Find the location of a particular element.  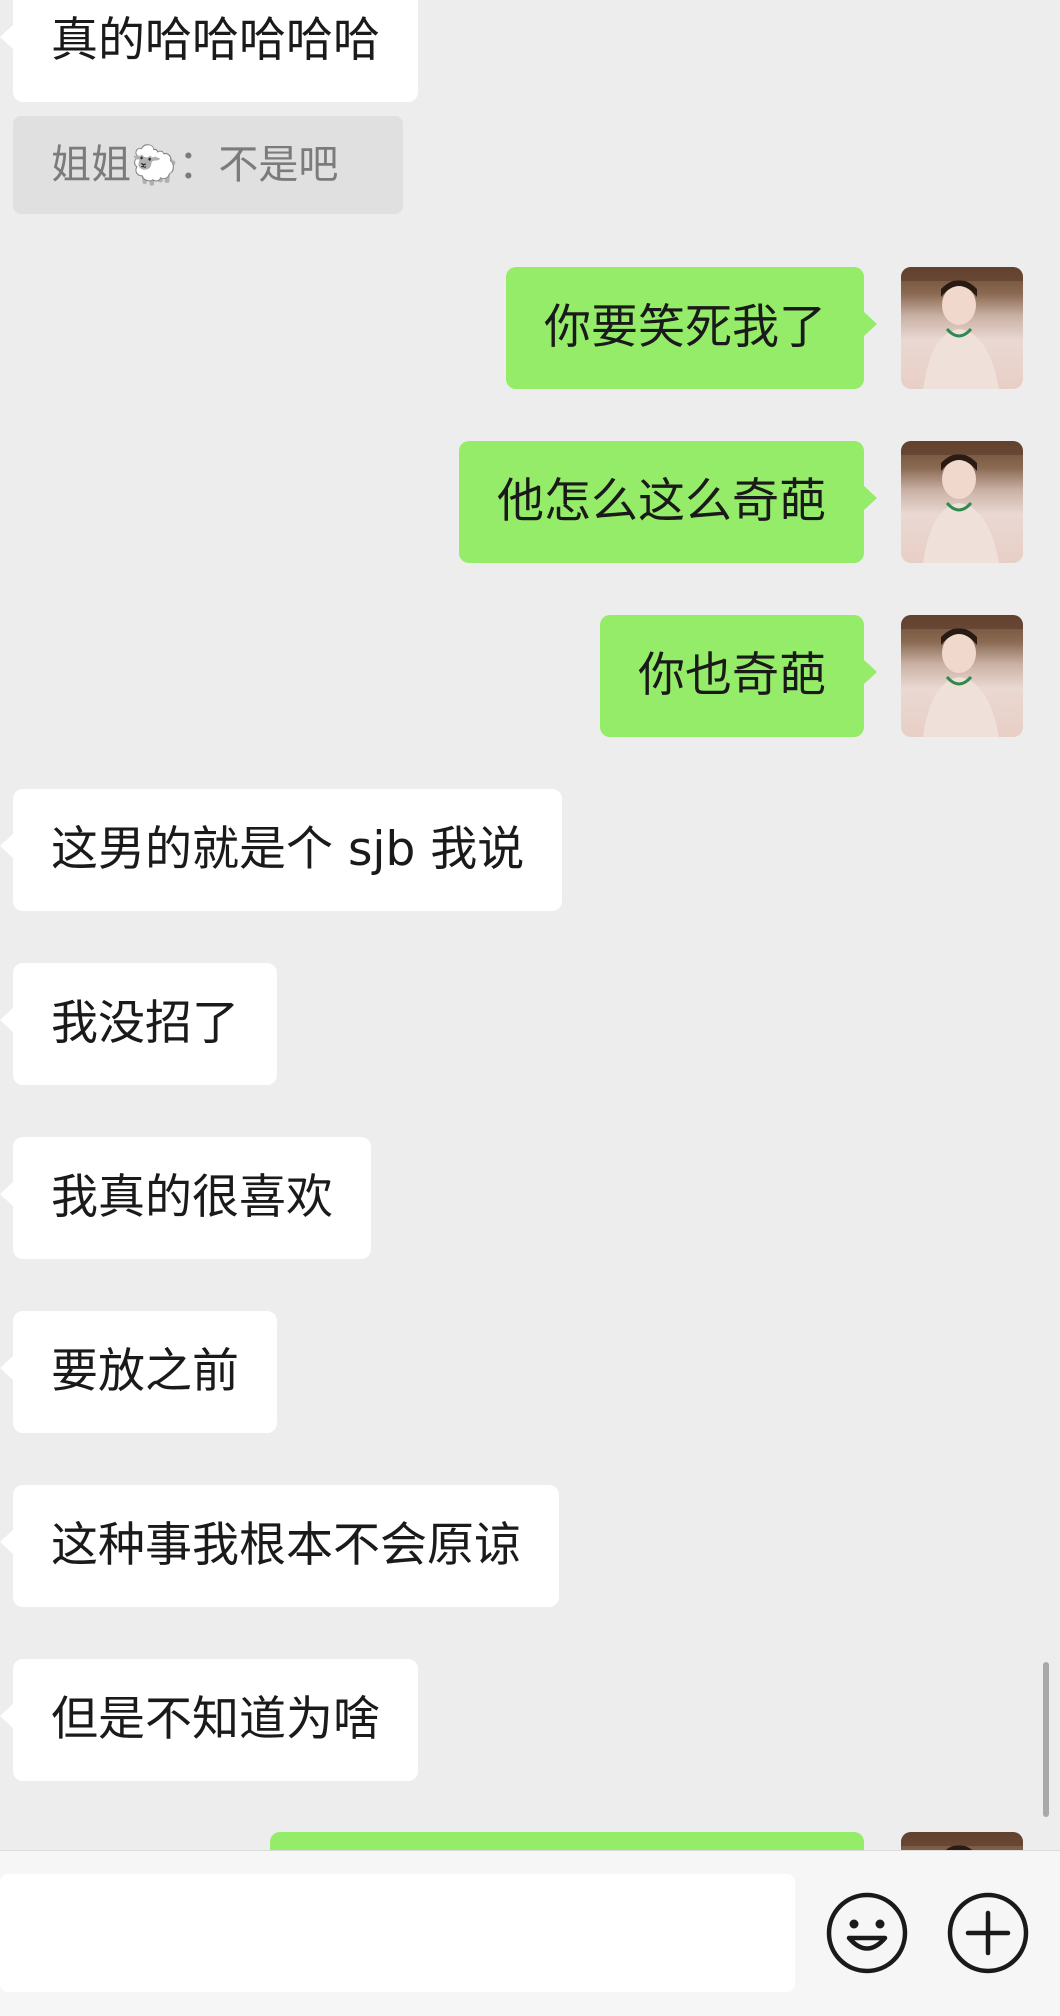

quoted-reply: 姐姐🐑：不是吧 is located at coordinates (208, 165).